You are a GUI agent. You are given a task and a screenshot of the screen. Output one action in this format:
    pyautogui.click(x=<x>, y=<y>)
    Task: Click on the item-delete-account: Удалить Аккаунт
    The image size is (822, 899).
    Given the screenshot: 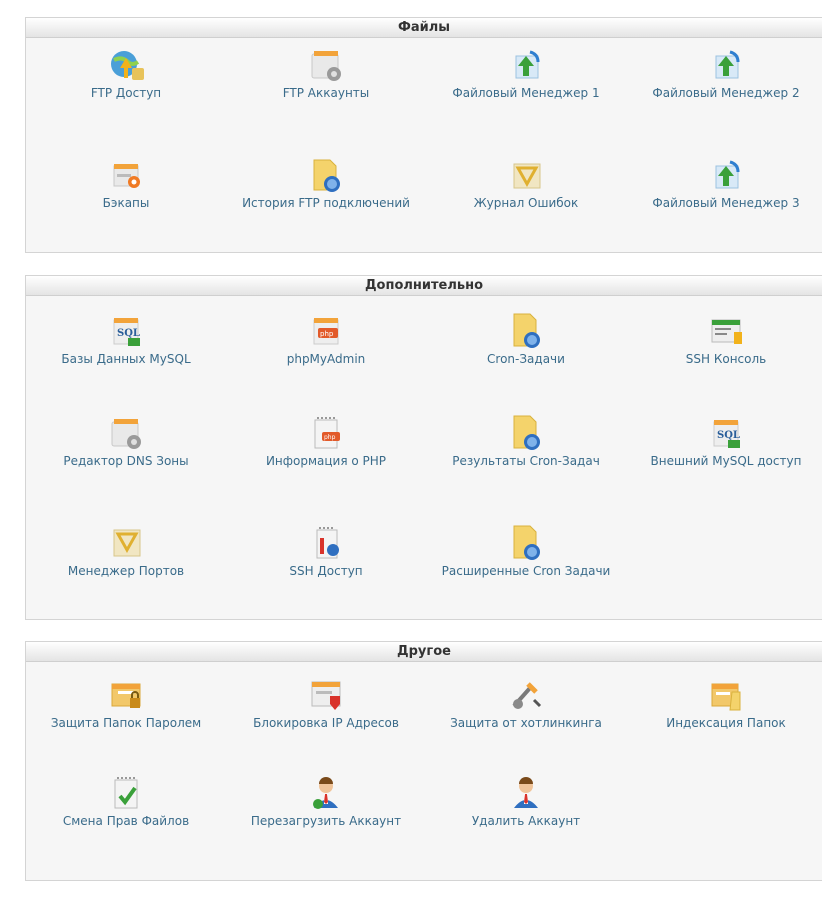 What is the action you would take?
    pyautogui.click(x=526, y=801)
    